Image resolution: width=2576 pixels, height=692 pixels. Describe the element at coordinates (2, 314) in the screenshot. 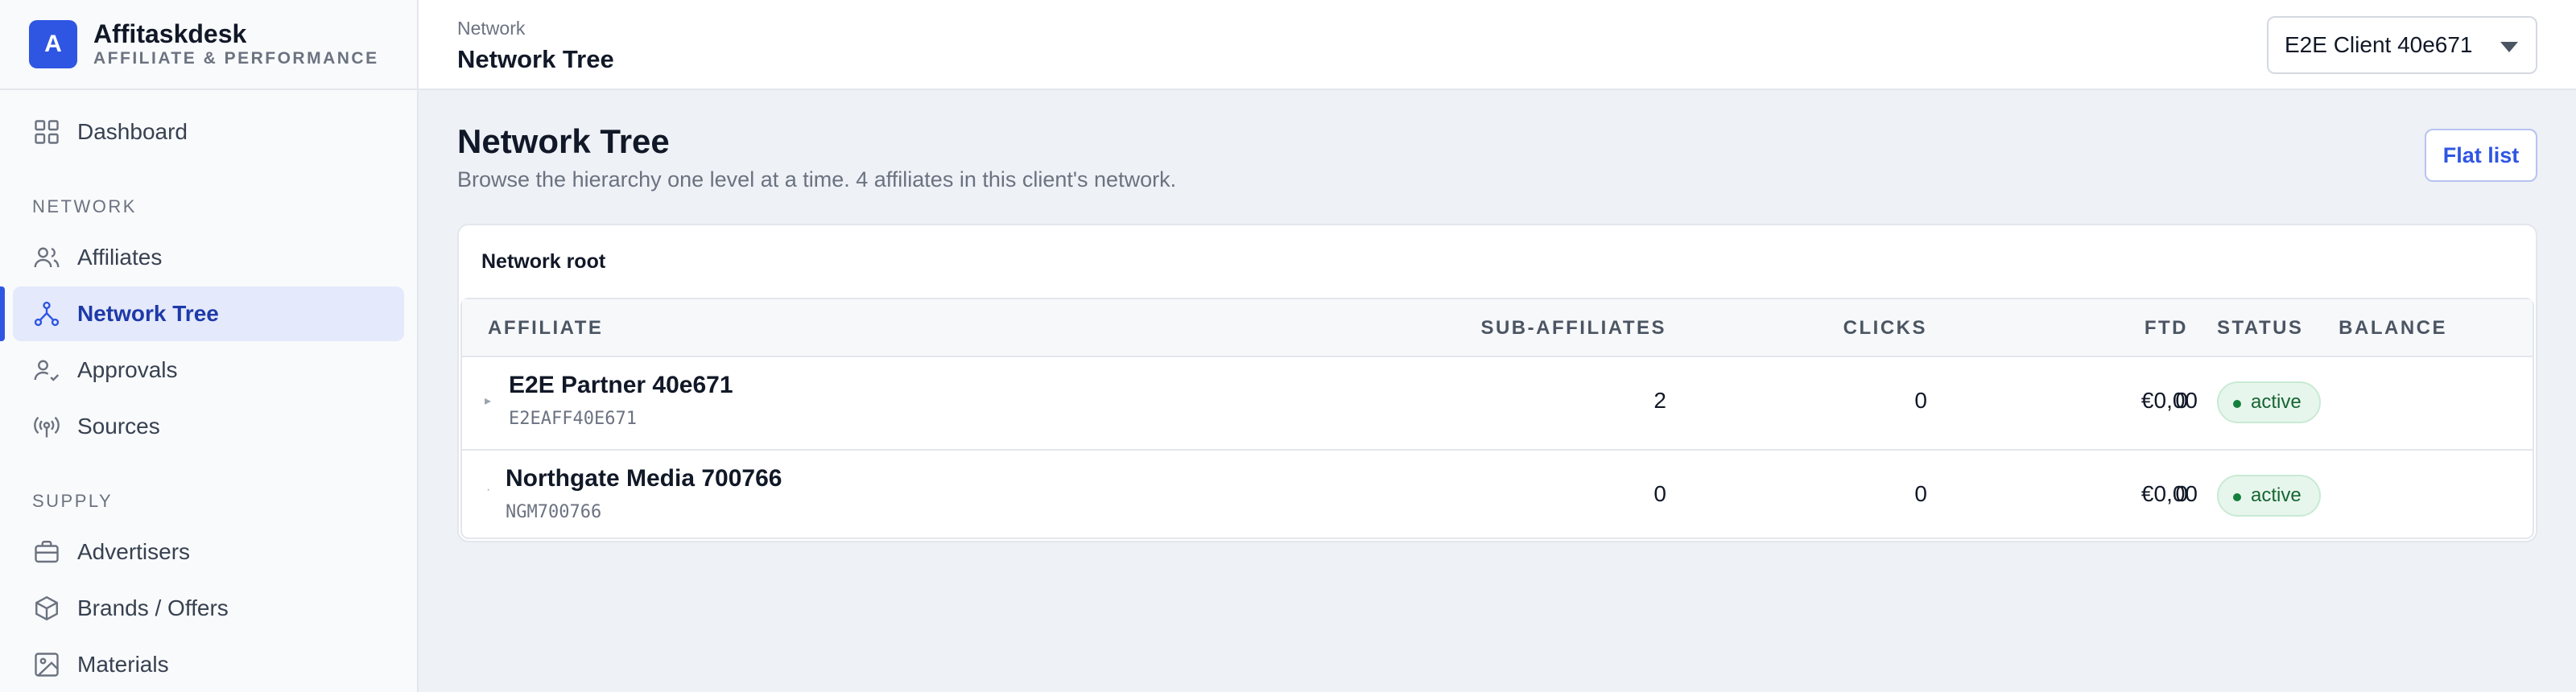

I see `active-indicator` at that location.